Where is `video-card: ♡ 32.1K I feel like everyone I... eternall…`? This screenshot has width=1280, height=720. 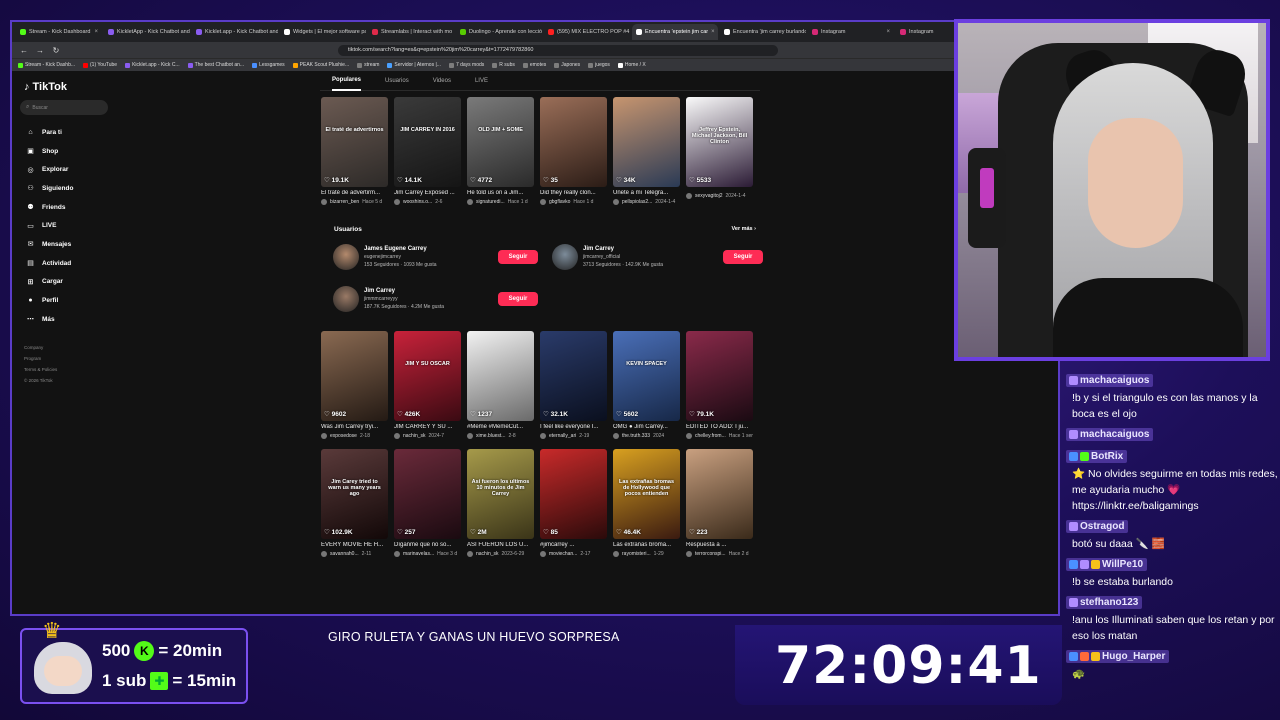 video-card: ♡ 32.1K I feel like everyone I... eternall… is located at coordinates (573, 385).